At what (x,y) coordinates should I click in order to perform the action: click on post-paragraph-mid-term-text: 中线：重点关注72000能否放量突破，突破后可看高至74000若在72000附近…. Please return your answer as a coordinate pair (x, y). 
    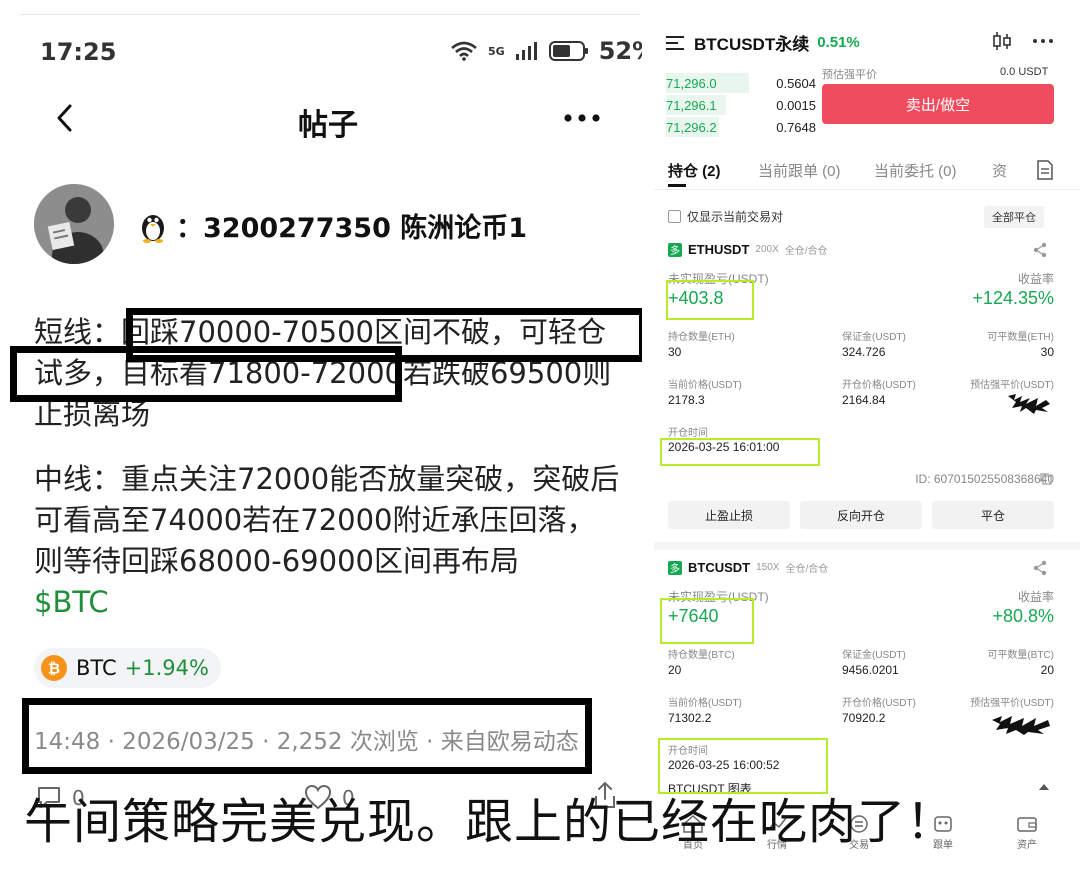
    Looking at the image, I should click on (327, 520).